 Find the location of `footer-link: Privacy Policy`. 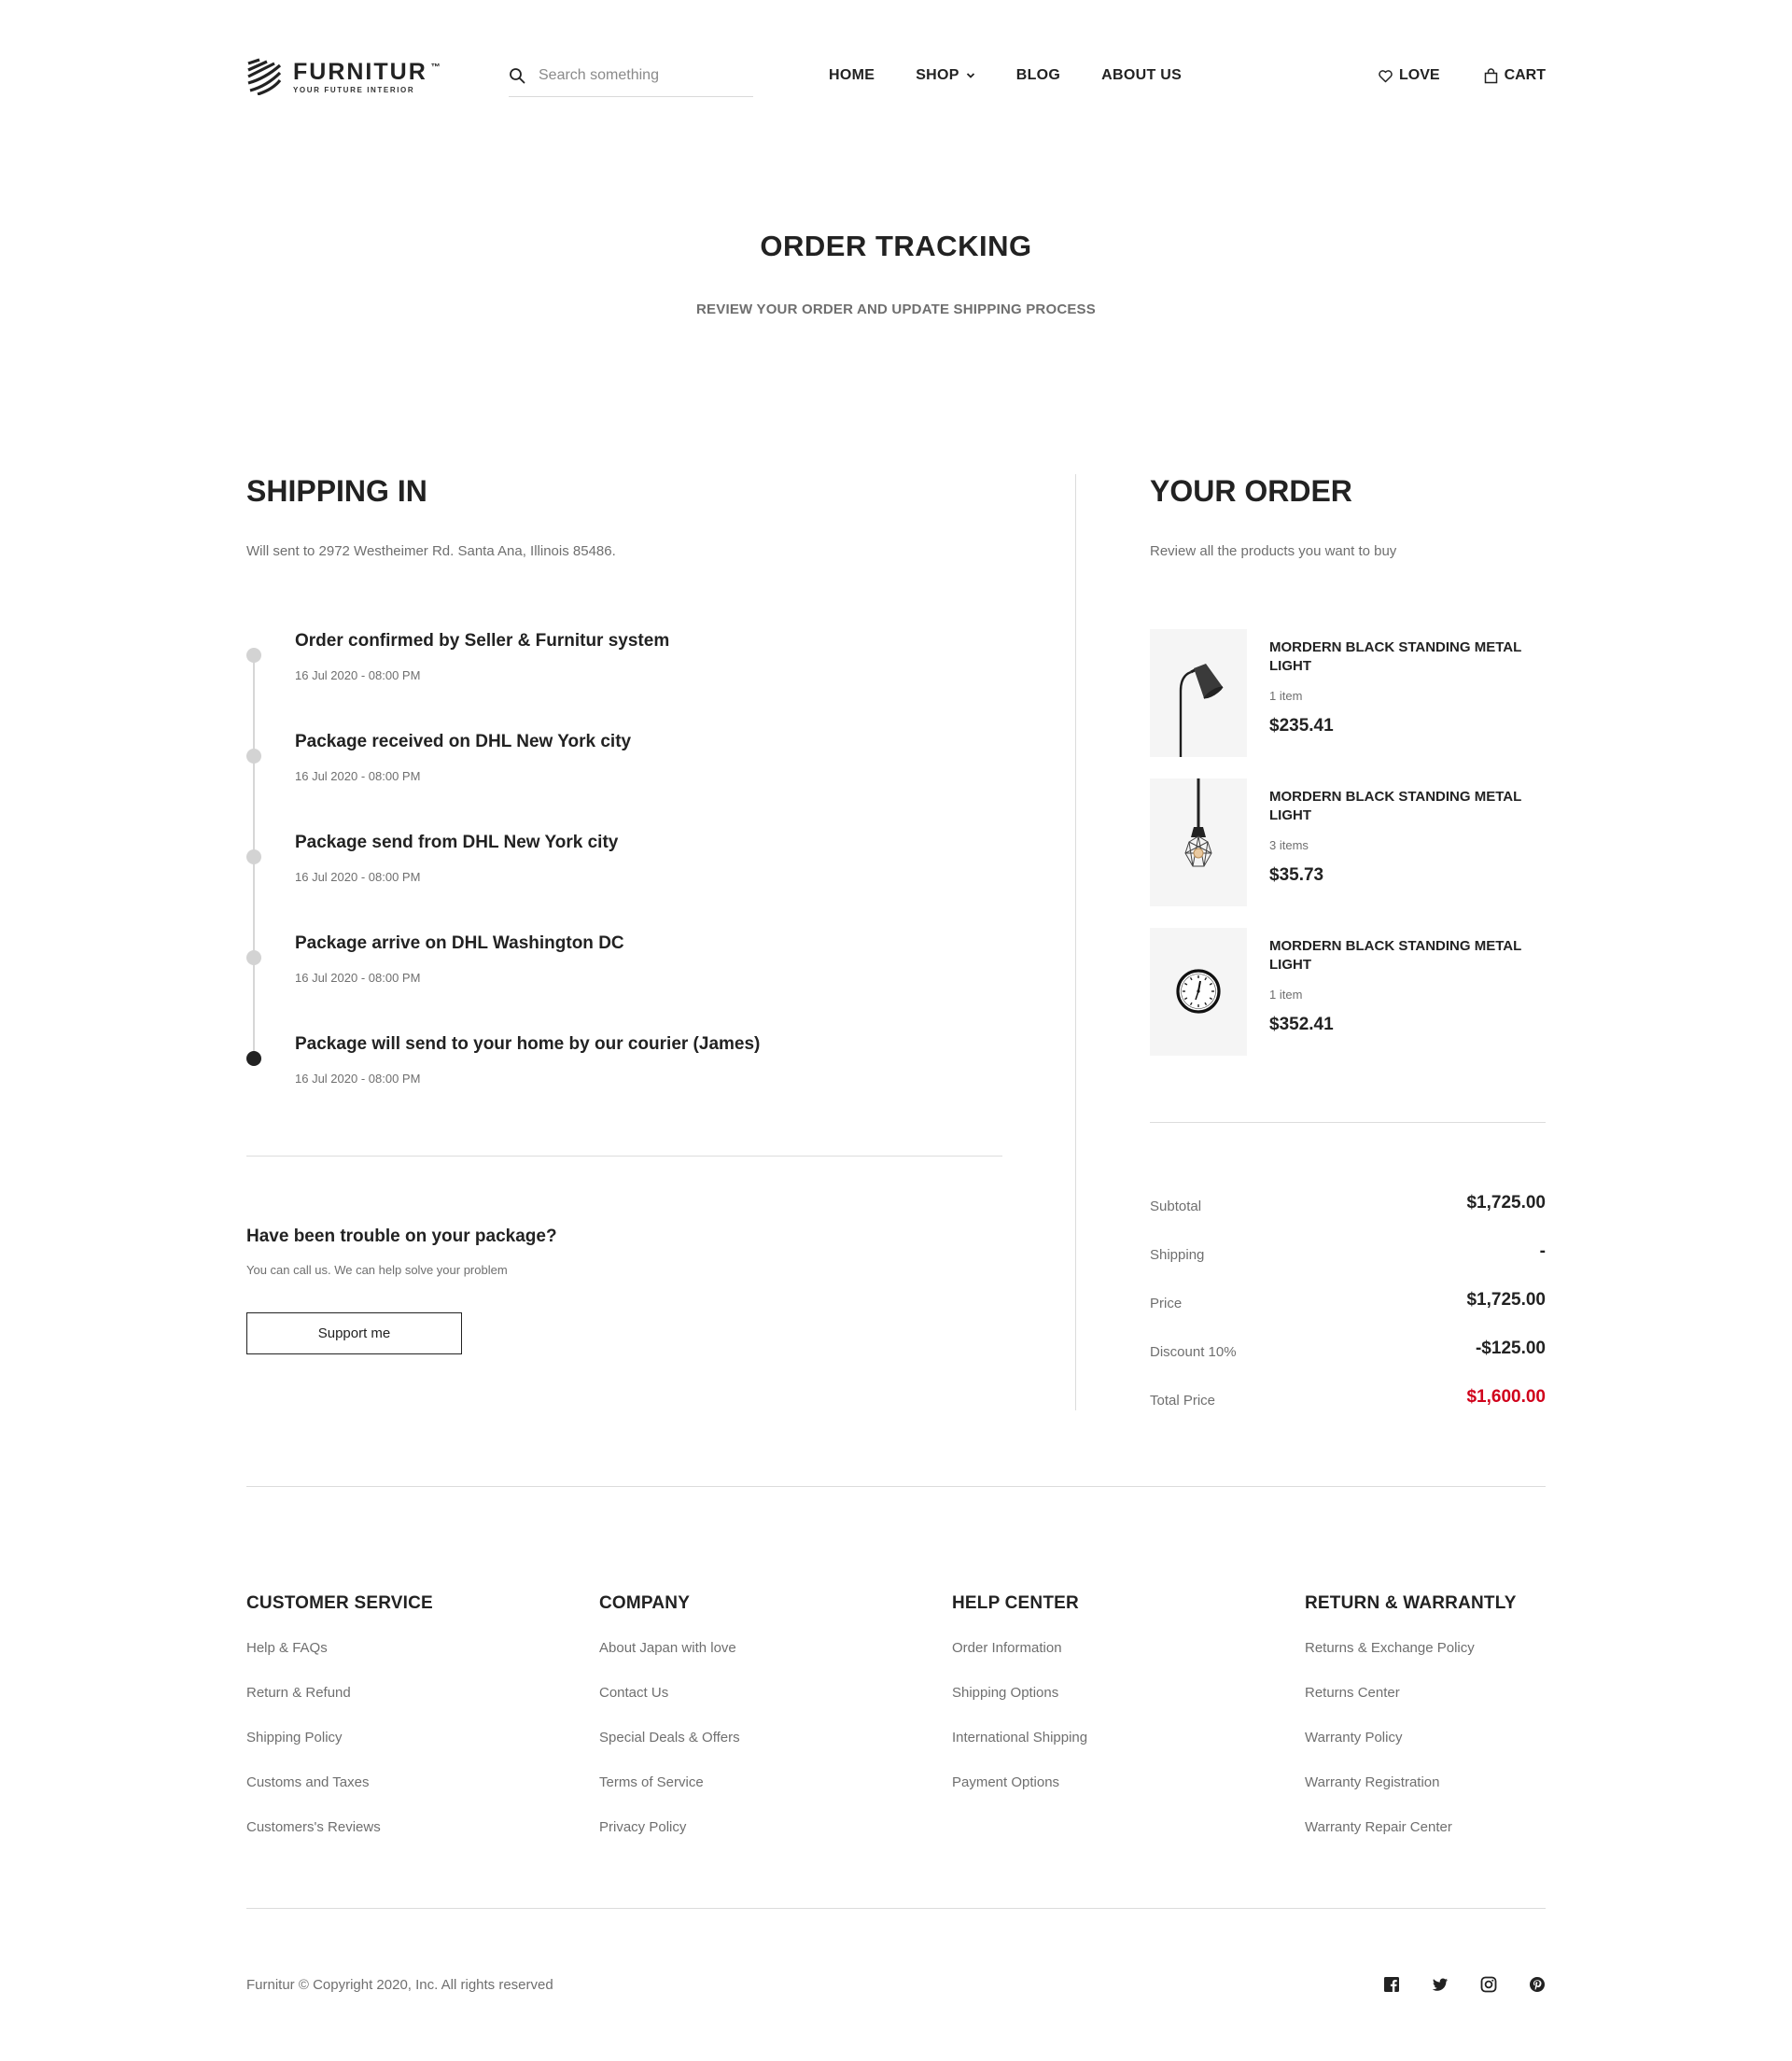

footer-link: Privacy Policy is located at coordinates (642, 1827).